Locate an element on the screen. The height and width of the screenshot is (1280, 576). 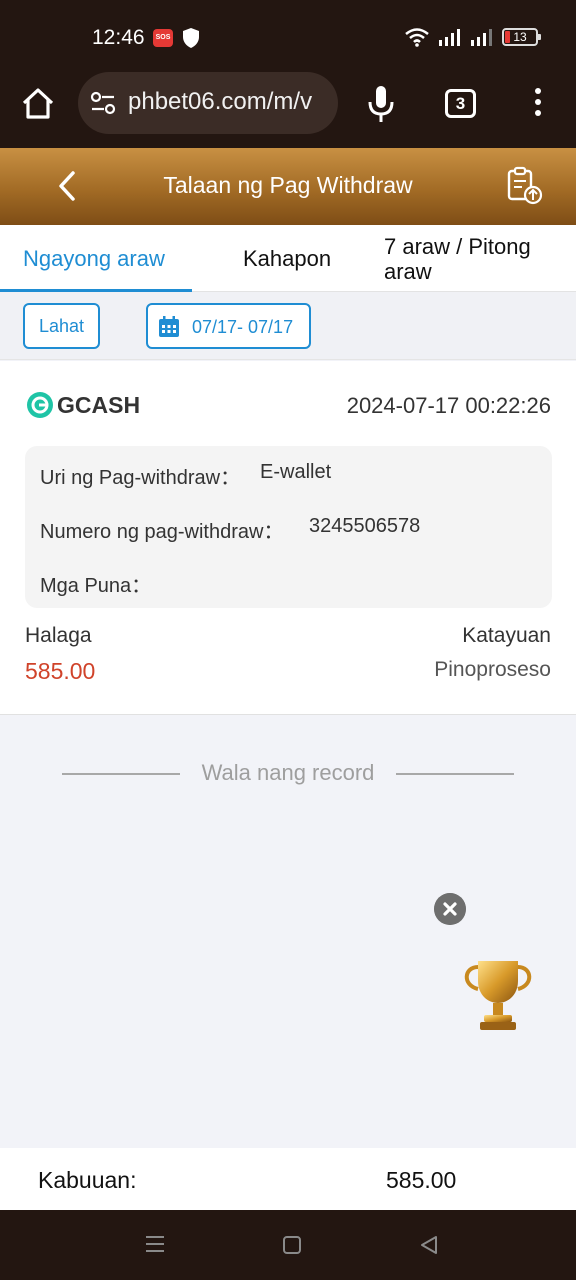
app-header: Talaan ng Pag Withdraw is located at coordinates (288, 186).